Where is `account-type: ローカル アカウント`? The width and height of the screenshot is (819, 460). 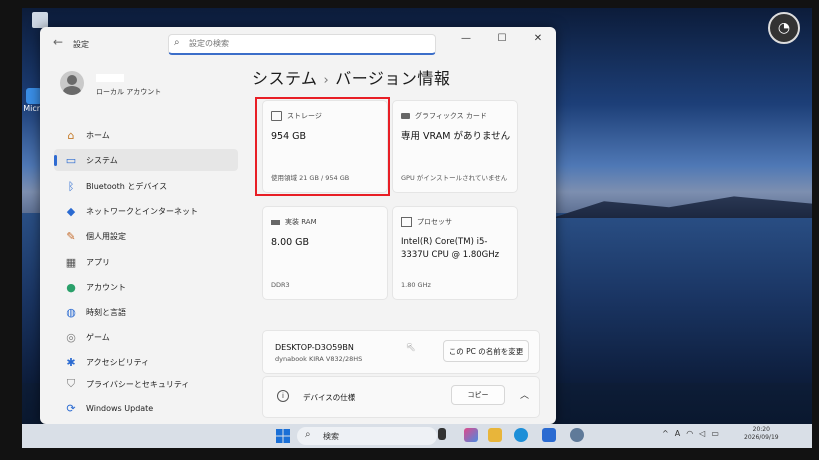 account-type: ローカル アカウント is located at coordinates (129, 92).